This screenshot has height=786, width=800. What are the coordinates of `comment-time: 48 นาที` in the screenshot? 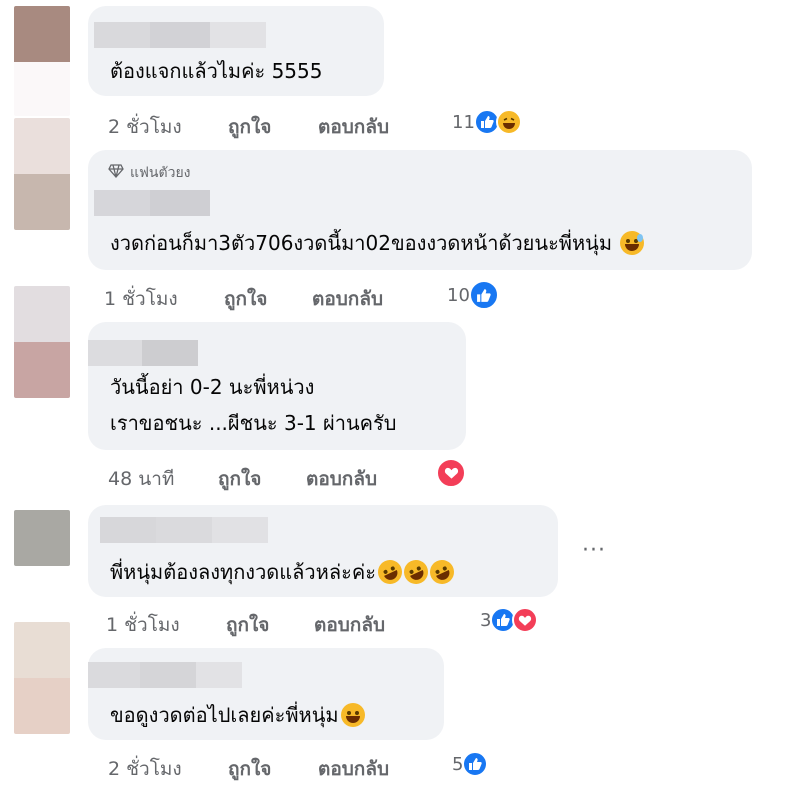 It's located at (141, 479).